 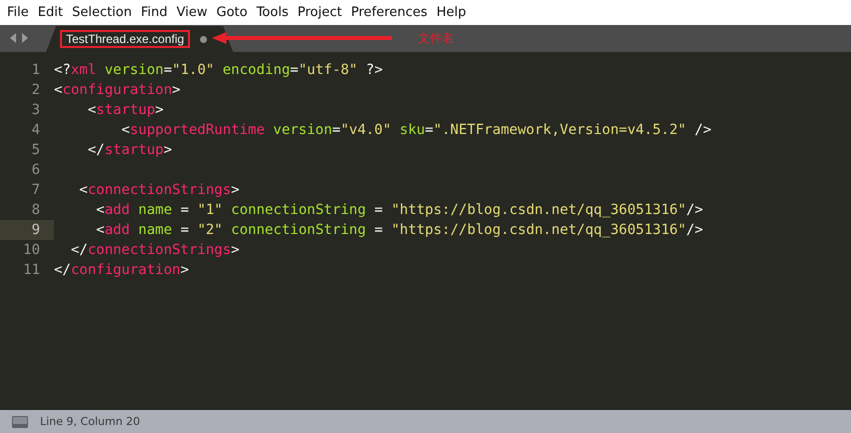 What do you see at coordinates (121, 270) in the screenshot?
I see `code-line: </configuration>` at bounding box center [121, 270].